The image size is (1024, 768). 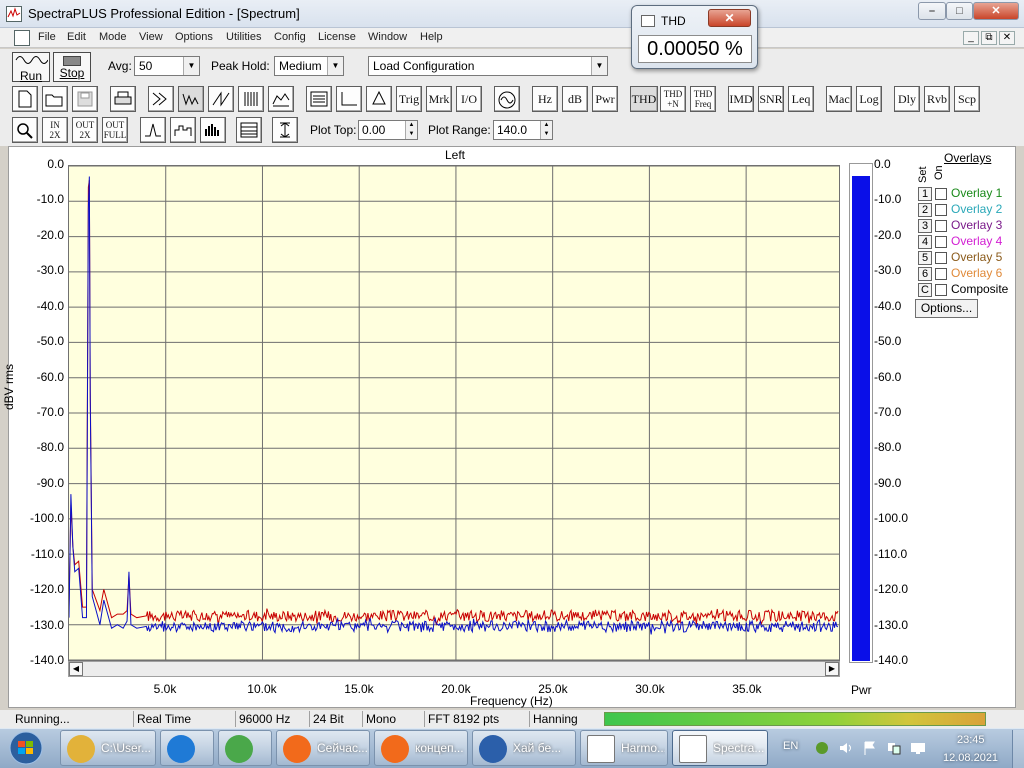 What do you see at coordinates (243, 37) in the screenshot?
I see `menu-utilities: Utilities` at bounding box center [243, 37].